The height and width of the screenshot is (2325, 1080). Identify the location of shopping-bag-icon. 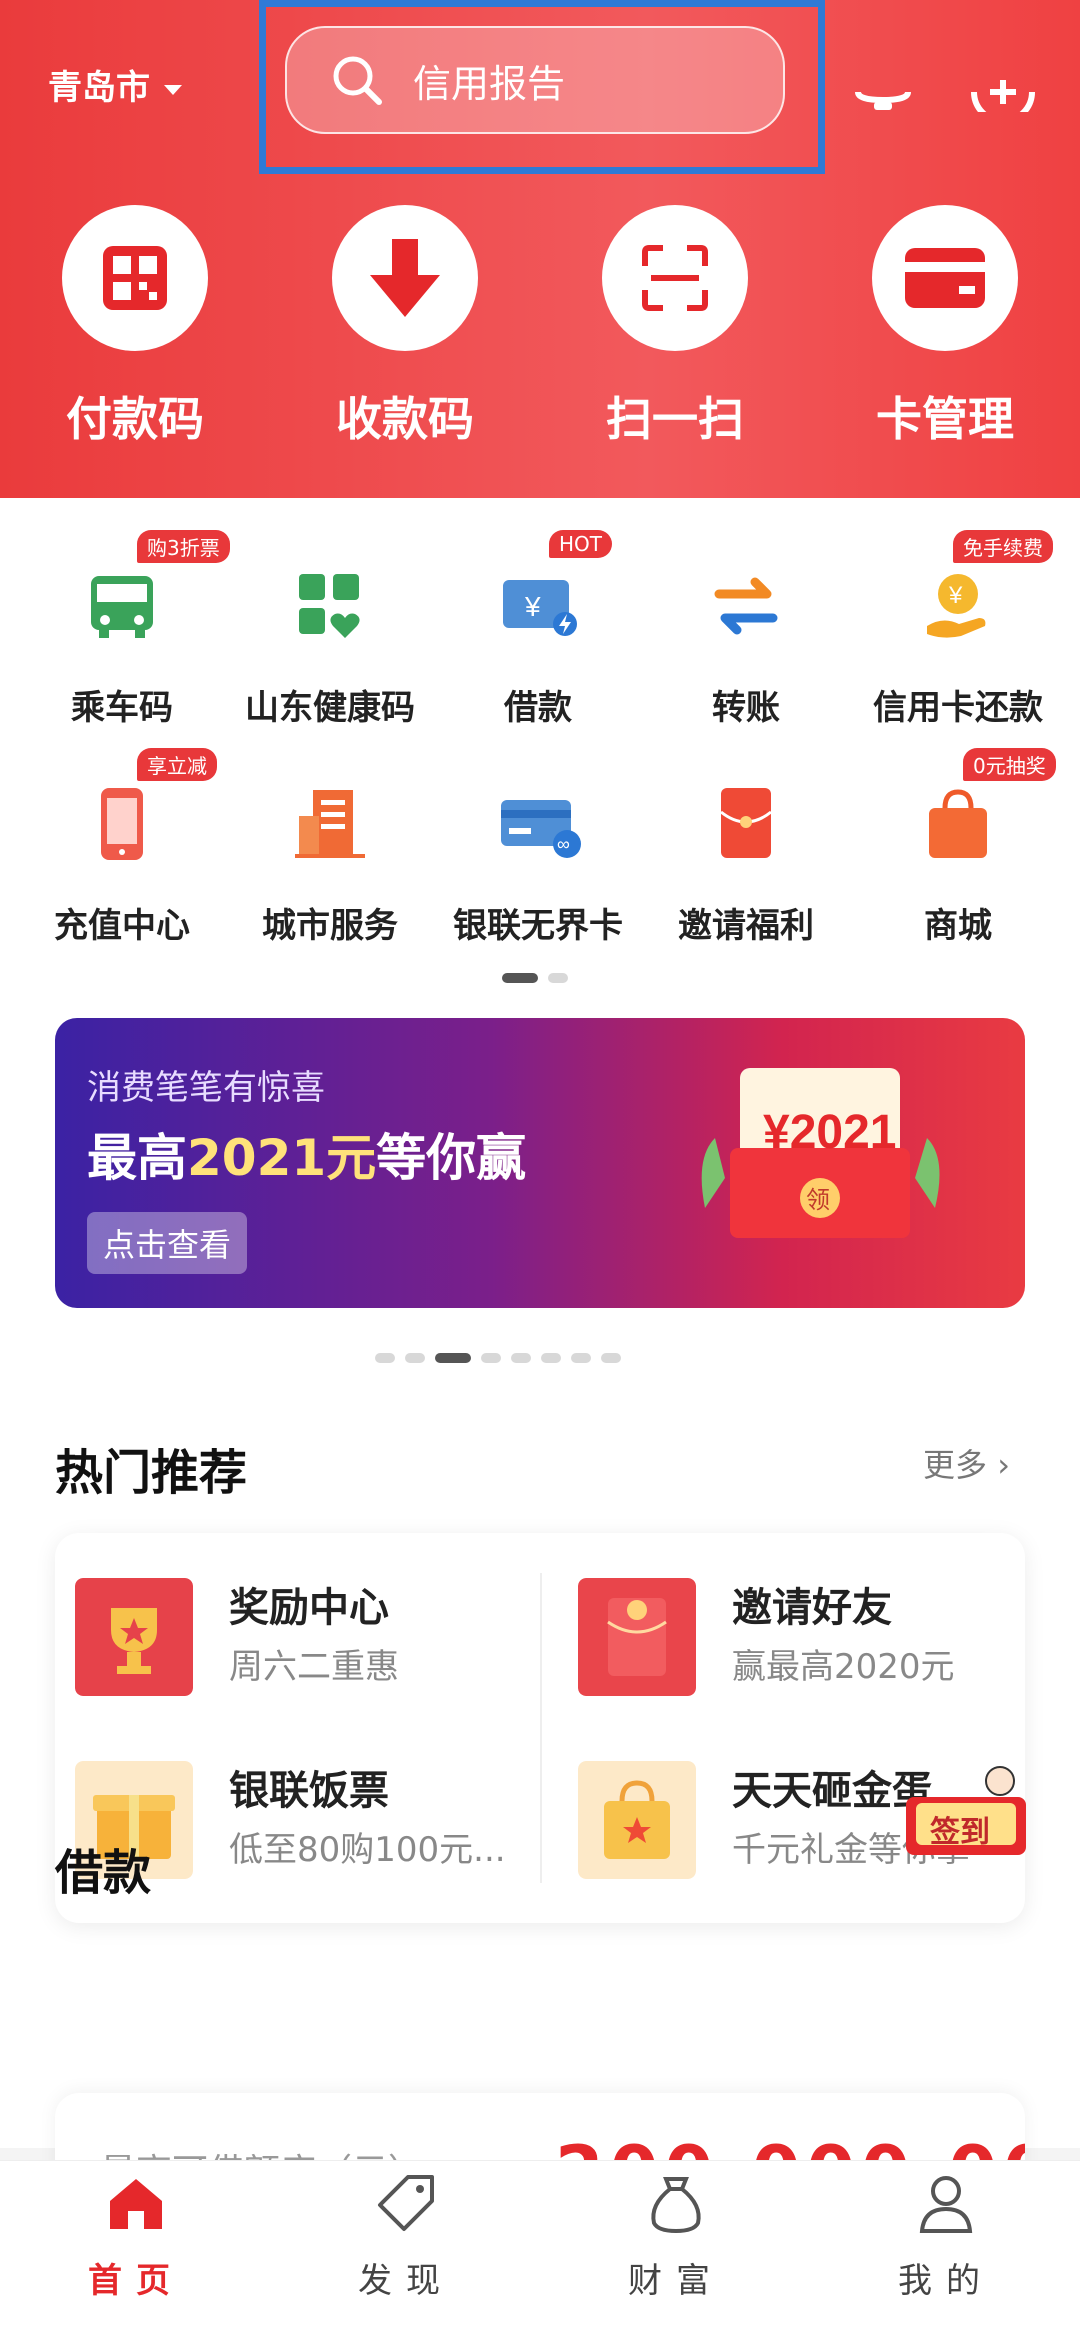
(637, 1820).